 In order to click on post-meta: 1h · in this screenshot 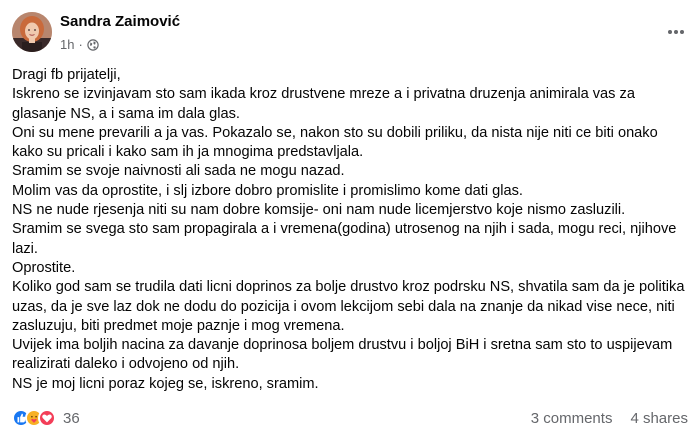, I will do `click(79, 44)`.